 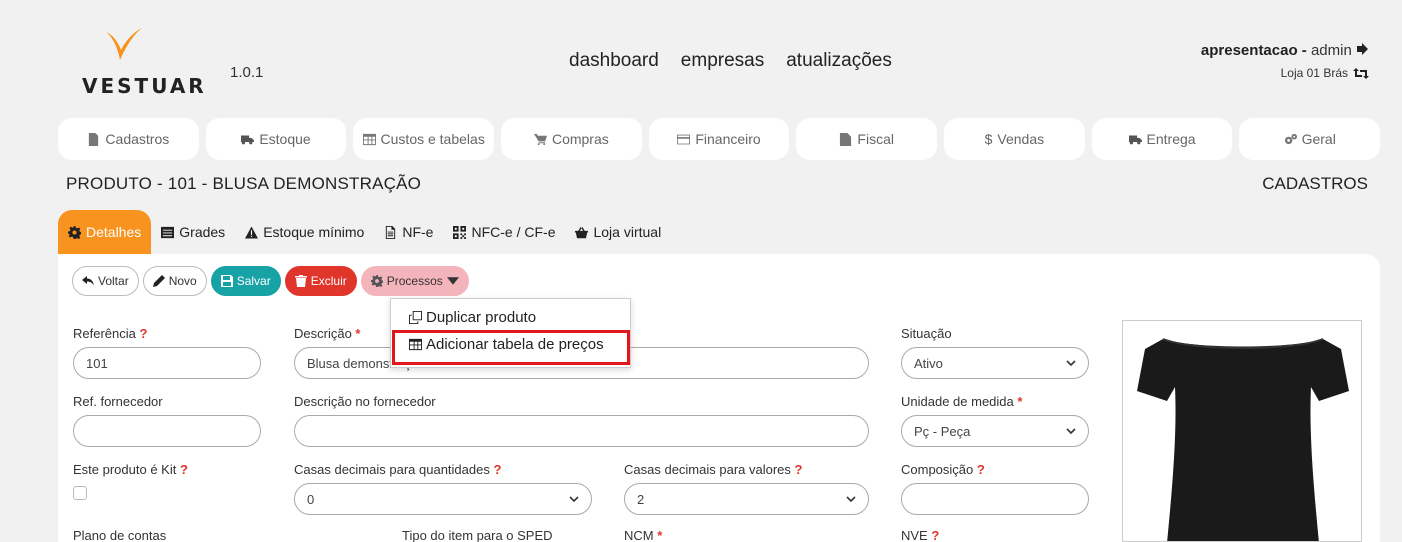 What do you see at coordinates (202, 232) in the screenshot?
I see `tab-grades-label: Grades` at bounding box center [202, 232].